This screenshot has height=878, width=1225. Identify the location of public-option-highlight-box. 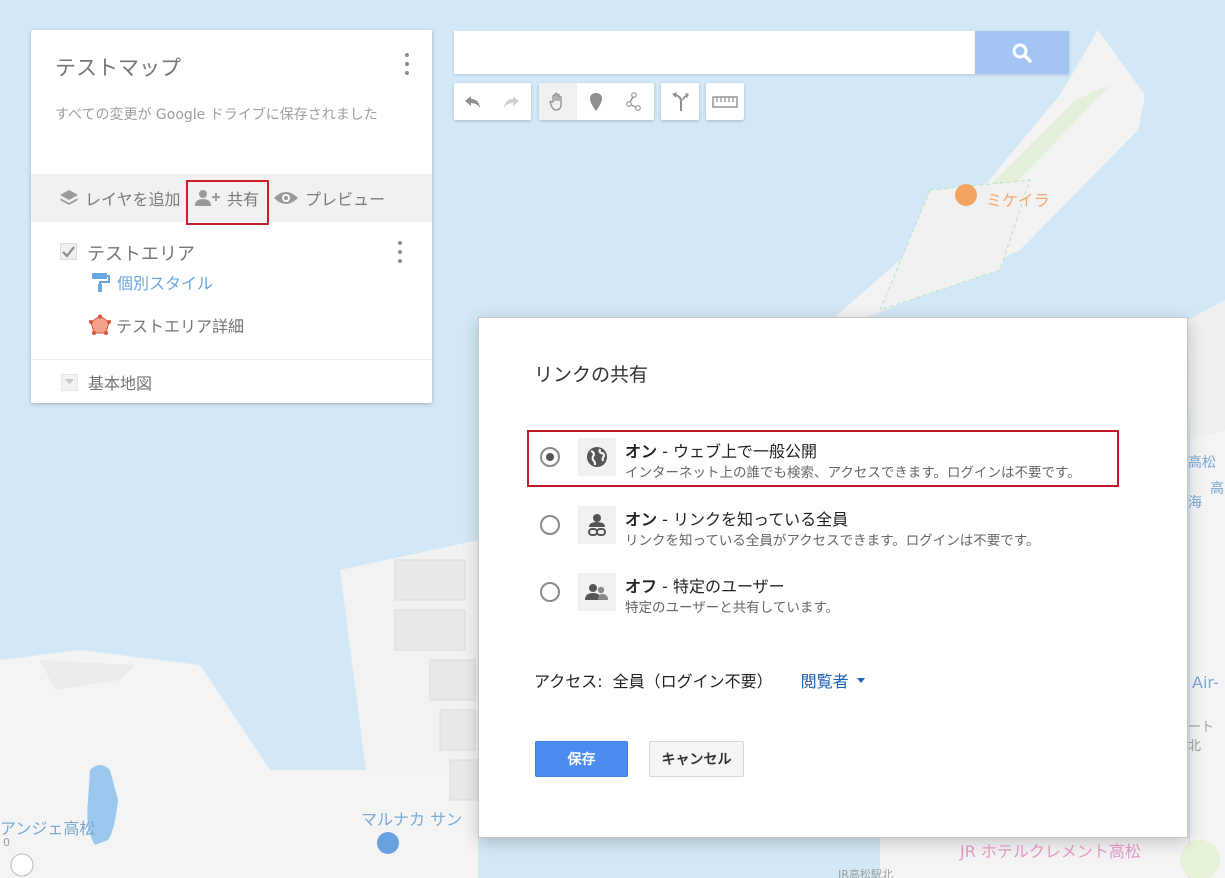
(823, 458).